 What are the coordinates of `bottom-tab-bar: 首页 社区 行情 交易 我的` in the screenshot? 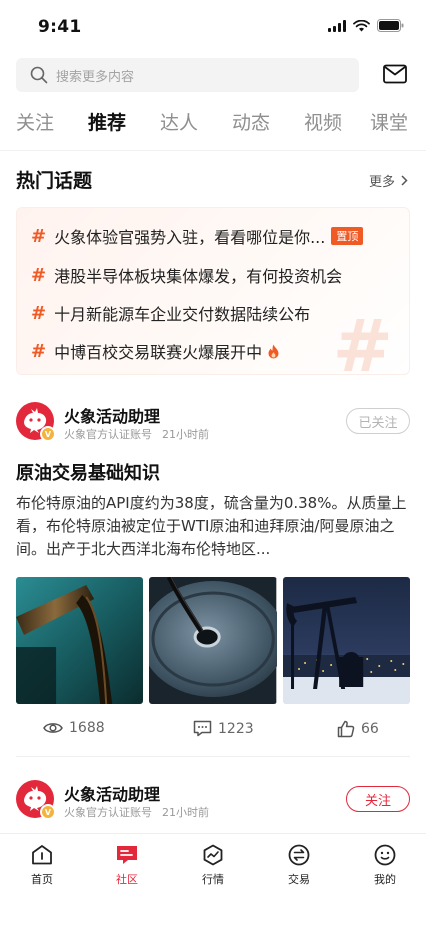 It's located at (213, 879).